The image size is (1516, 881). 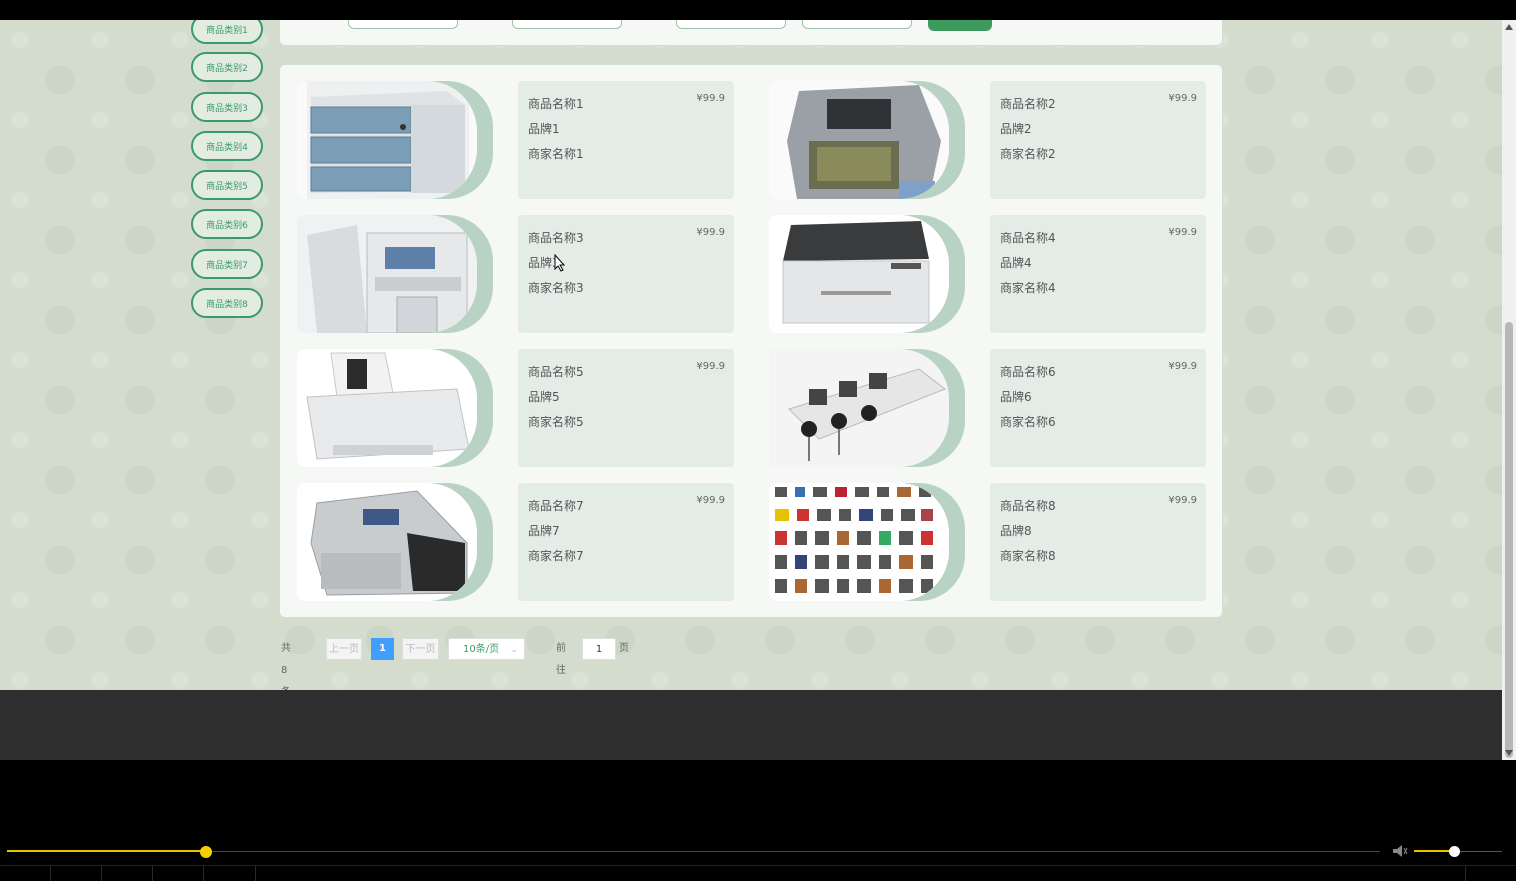 What do you see at coordinates (556, 288) in the screenshot?
I see `product-merchant: 商家名称3` at bounding box center [556, 288].